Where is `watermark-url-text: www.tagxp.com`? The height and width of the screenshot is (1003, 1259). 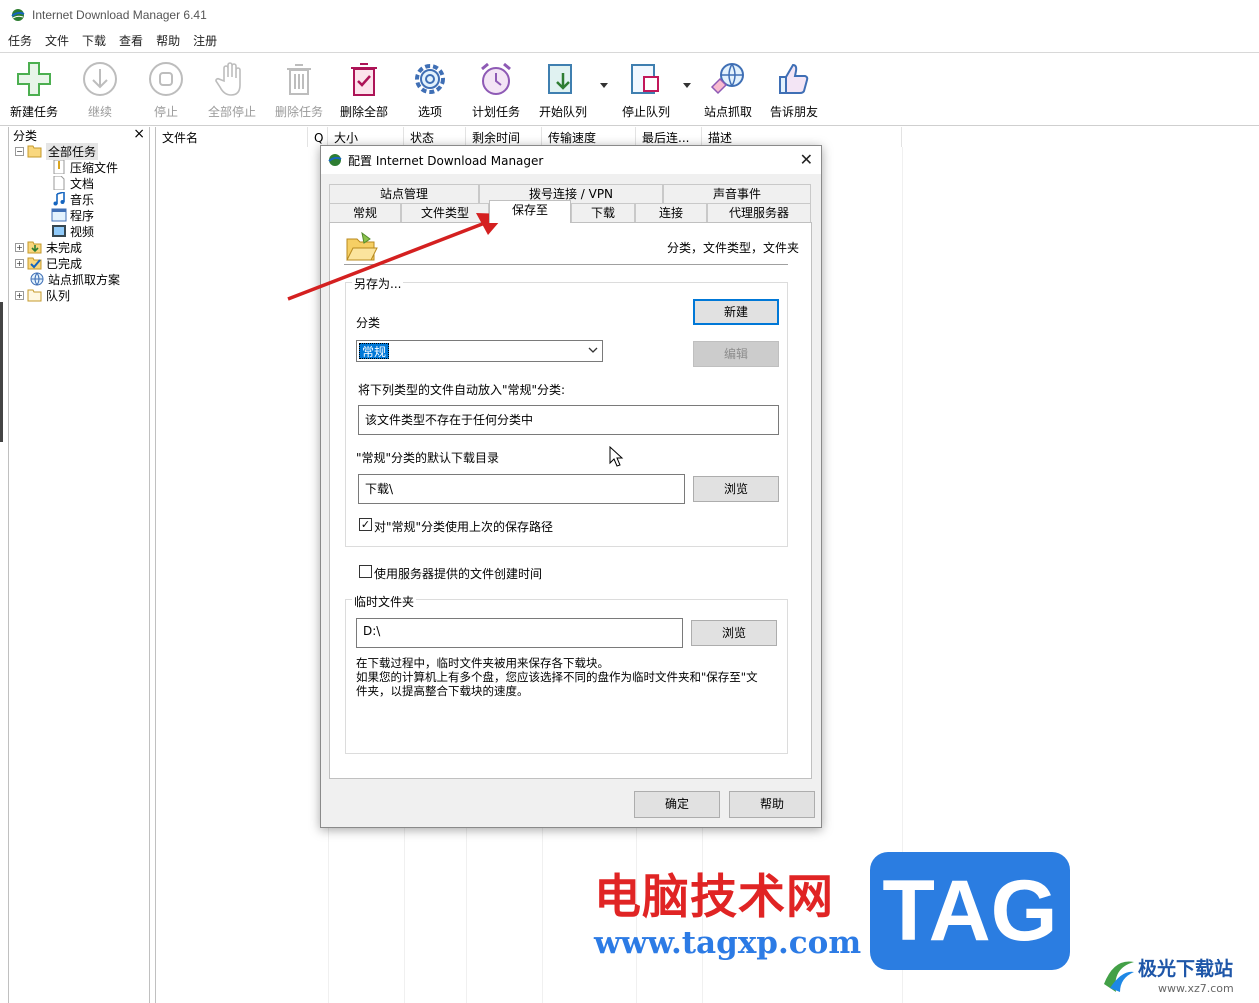 watermark-url-text: www.tagxp.com is located at coordinates (728, 943).